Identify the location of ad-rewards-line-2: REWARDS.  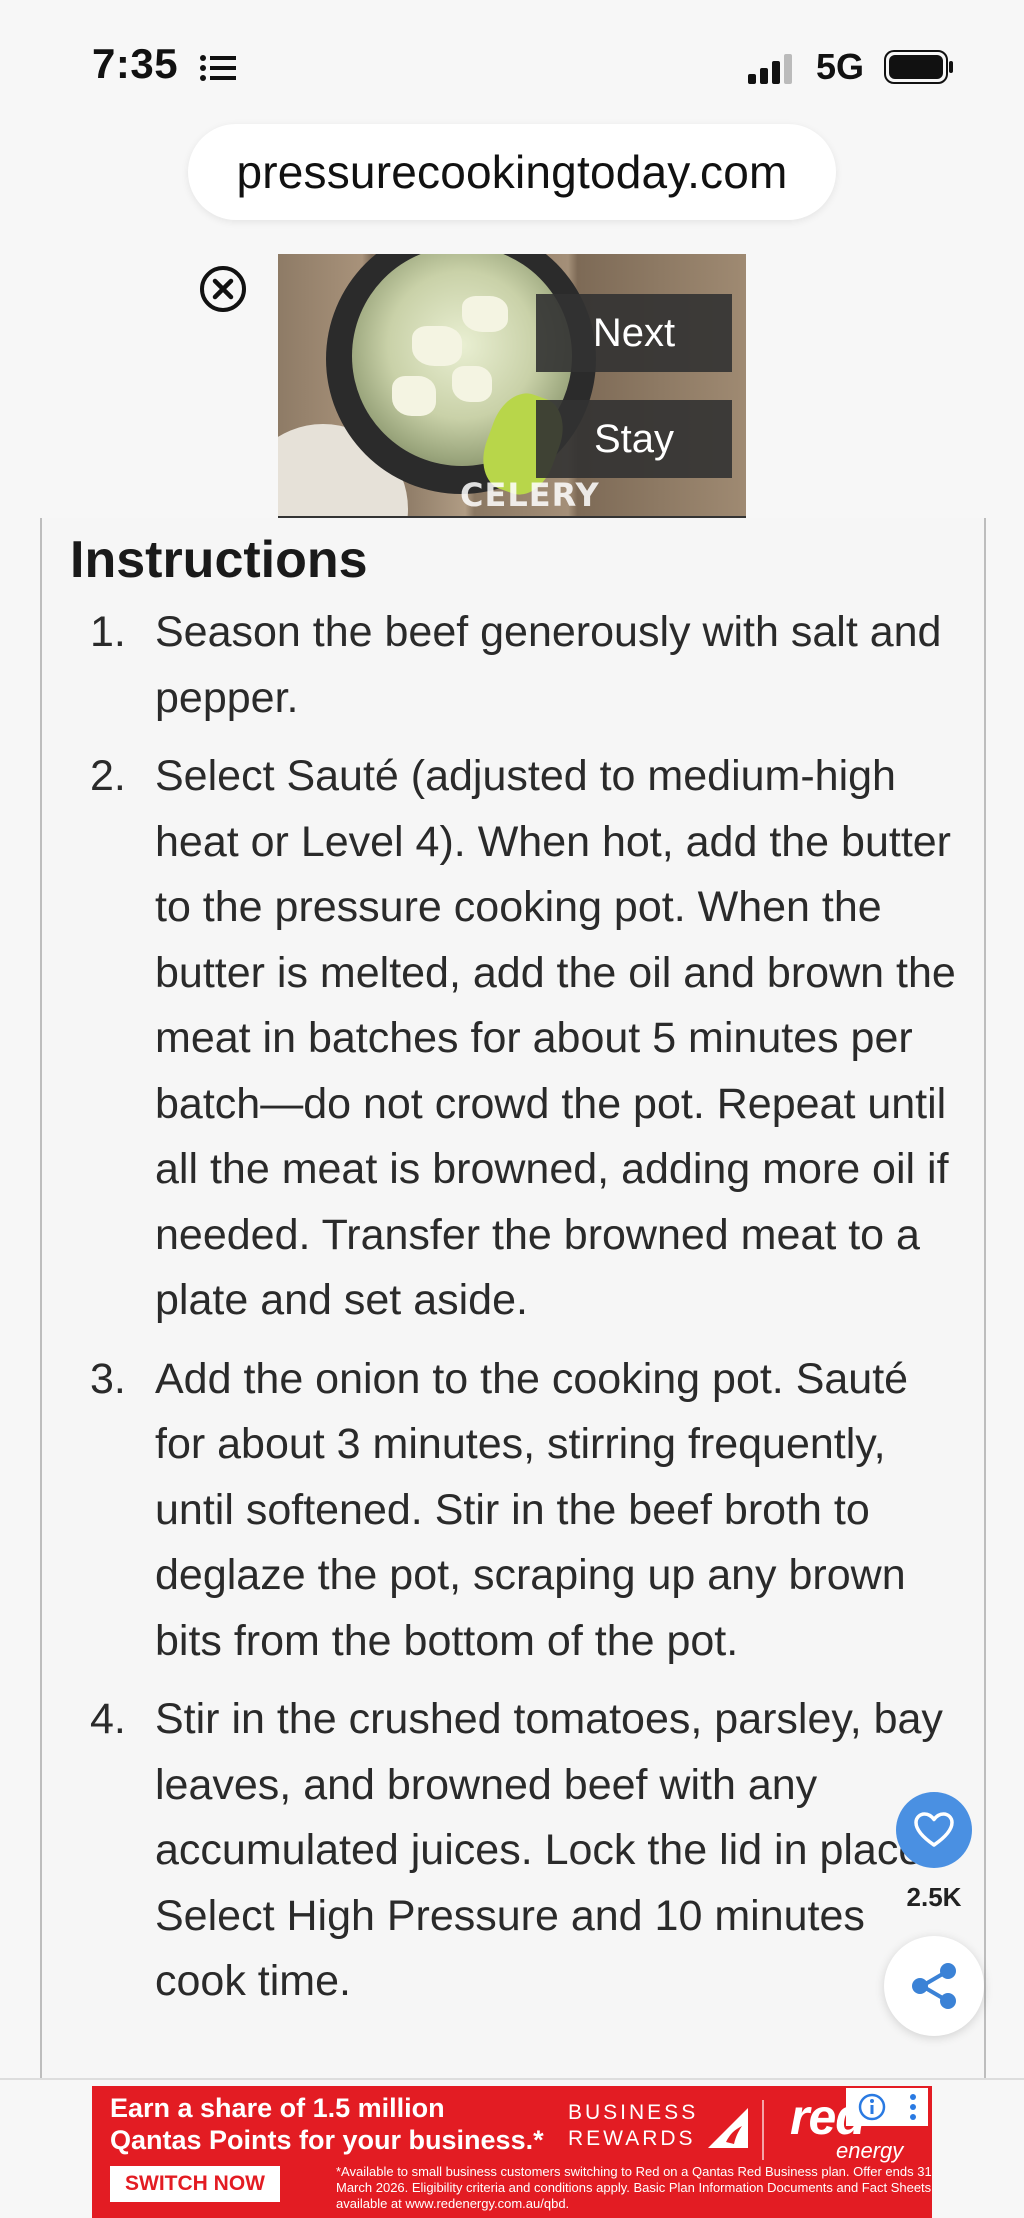
(632, 2138).